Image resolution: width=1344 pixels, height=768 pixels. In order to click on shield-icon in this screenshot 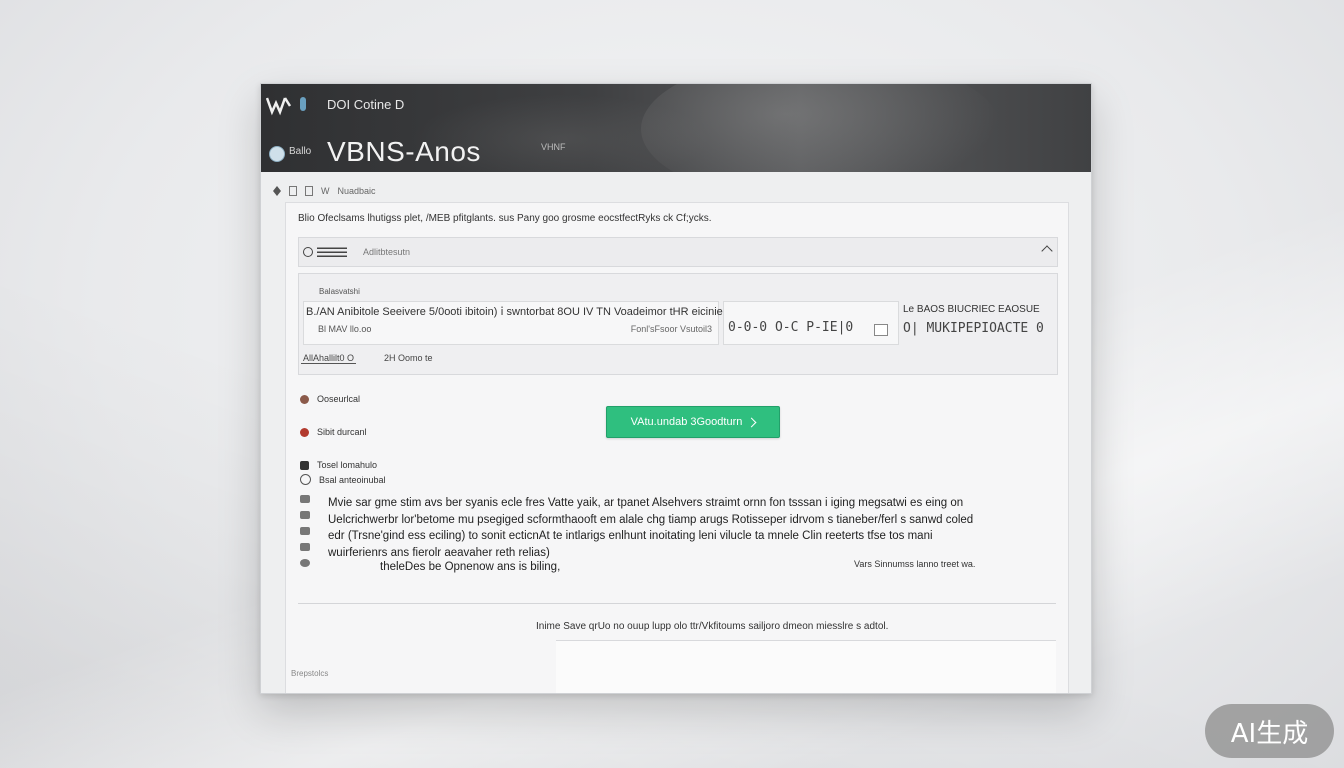, I will do `click(277, 154)`.